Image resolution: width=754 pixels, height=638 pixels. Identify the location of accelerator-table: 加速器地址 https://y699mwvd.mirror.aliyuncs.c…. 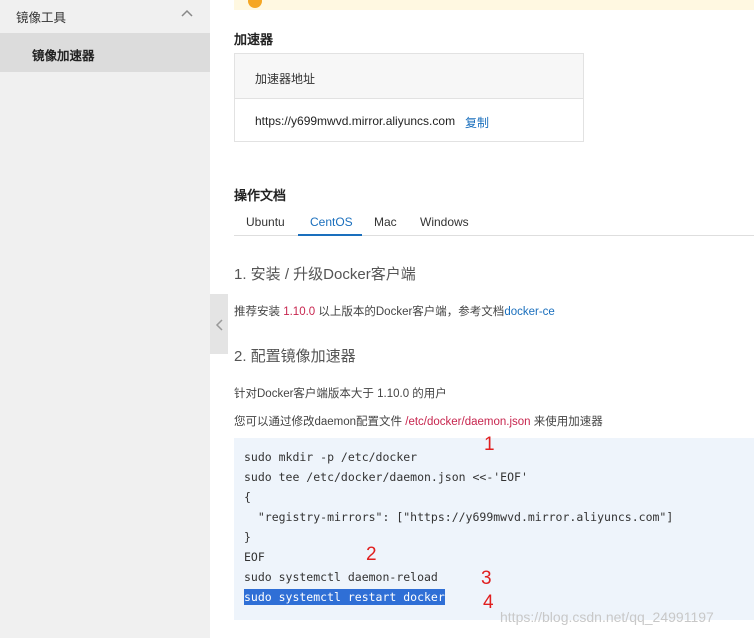
(409, 97).